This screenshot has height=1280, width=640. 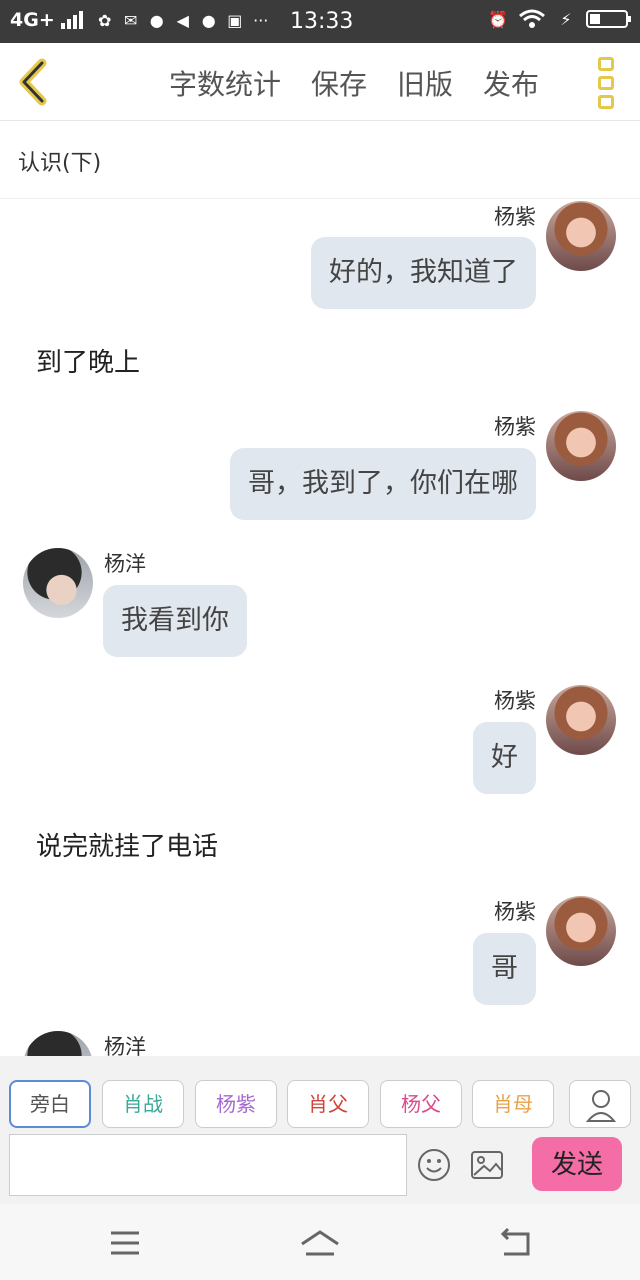 What do you see at coordinates (236, 1104) in the screenshot?
I see `role-chip: 杨紫` at bounding box center [236, 1104].